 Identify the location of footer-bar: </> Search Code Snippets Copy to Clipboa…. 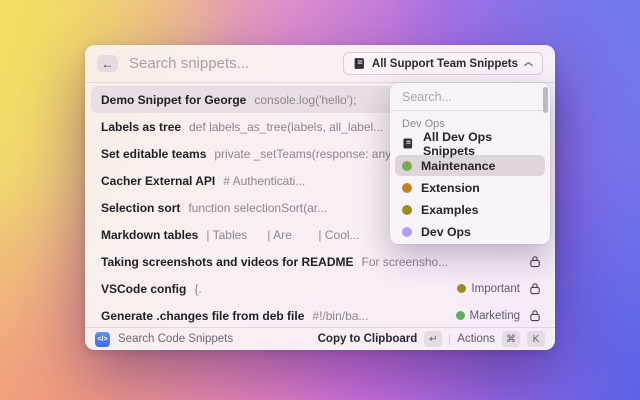
(320, 338).